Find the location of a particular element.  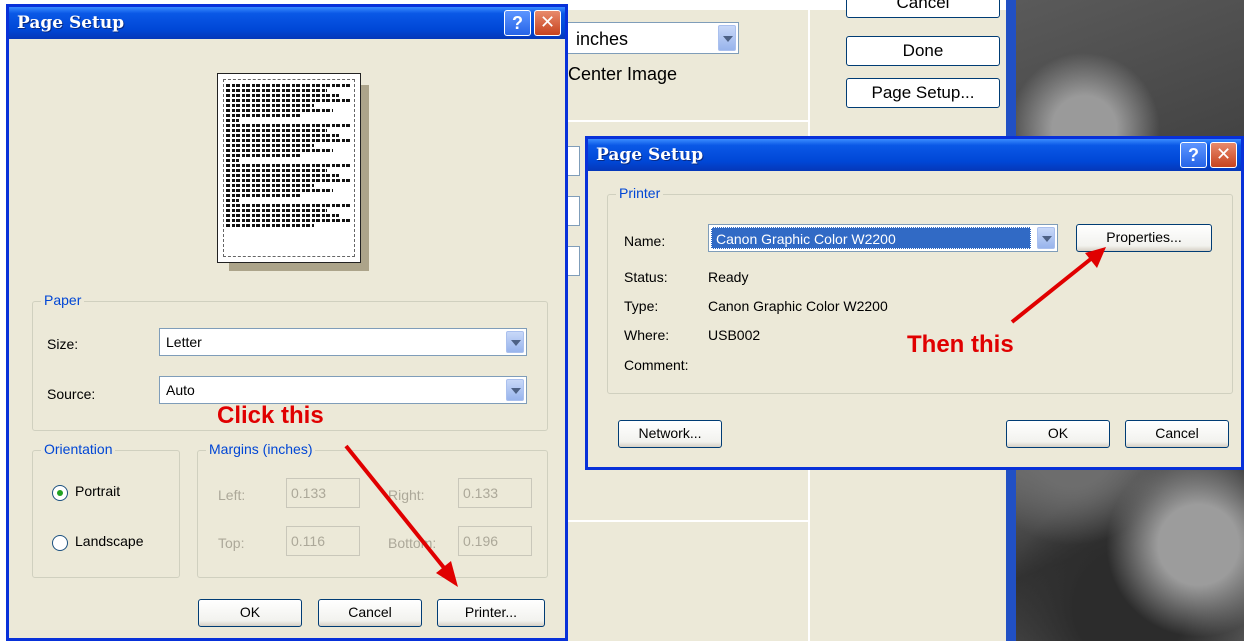

top-margin-field: 0.116 is located at coordinates (323, 541).